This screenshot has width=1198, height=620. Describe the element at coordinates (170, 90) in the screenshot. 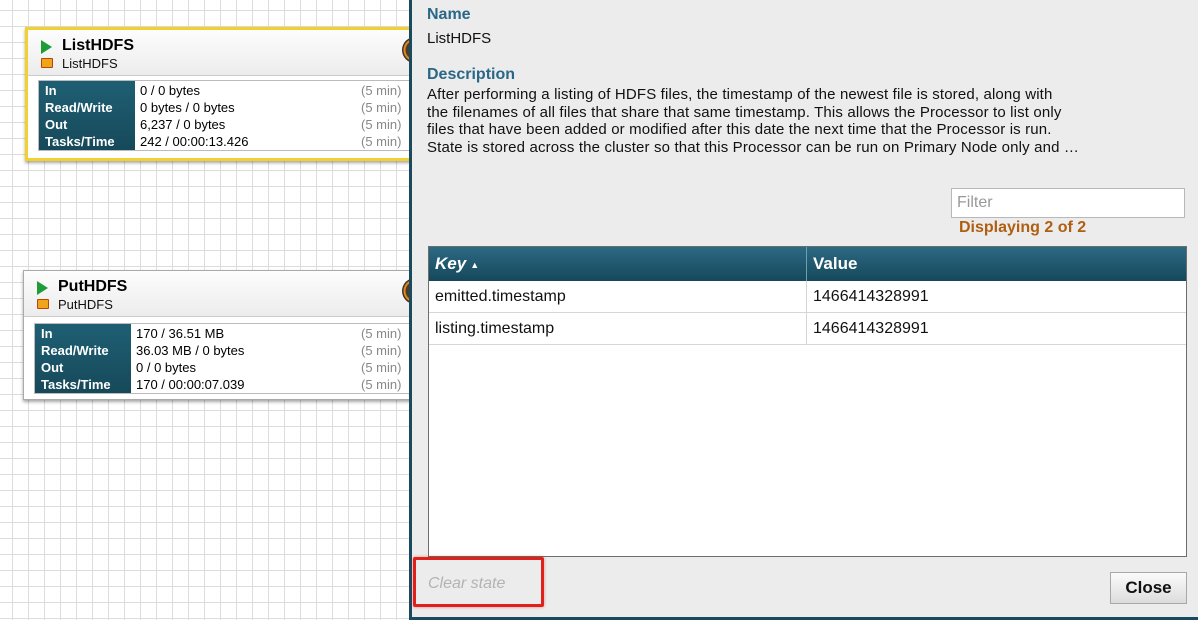

I see `stat-value-in: 0 / 0 bytes` at that location.